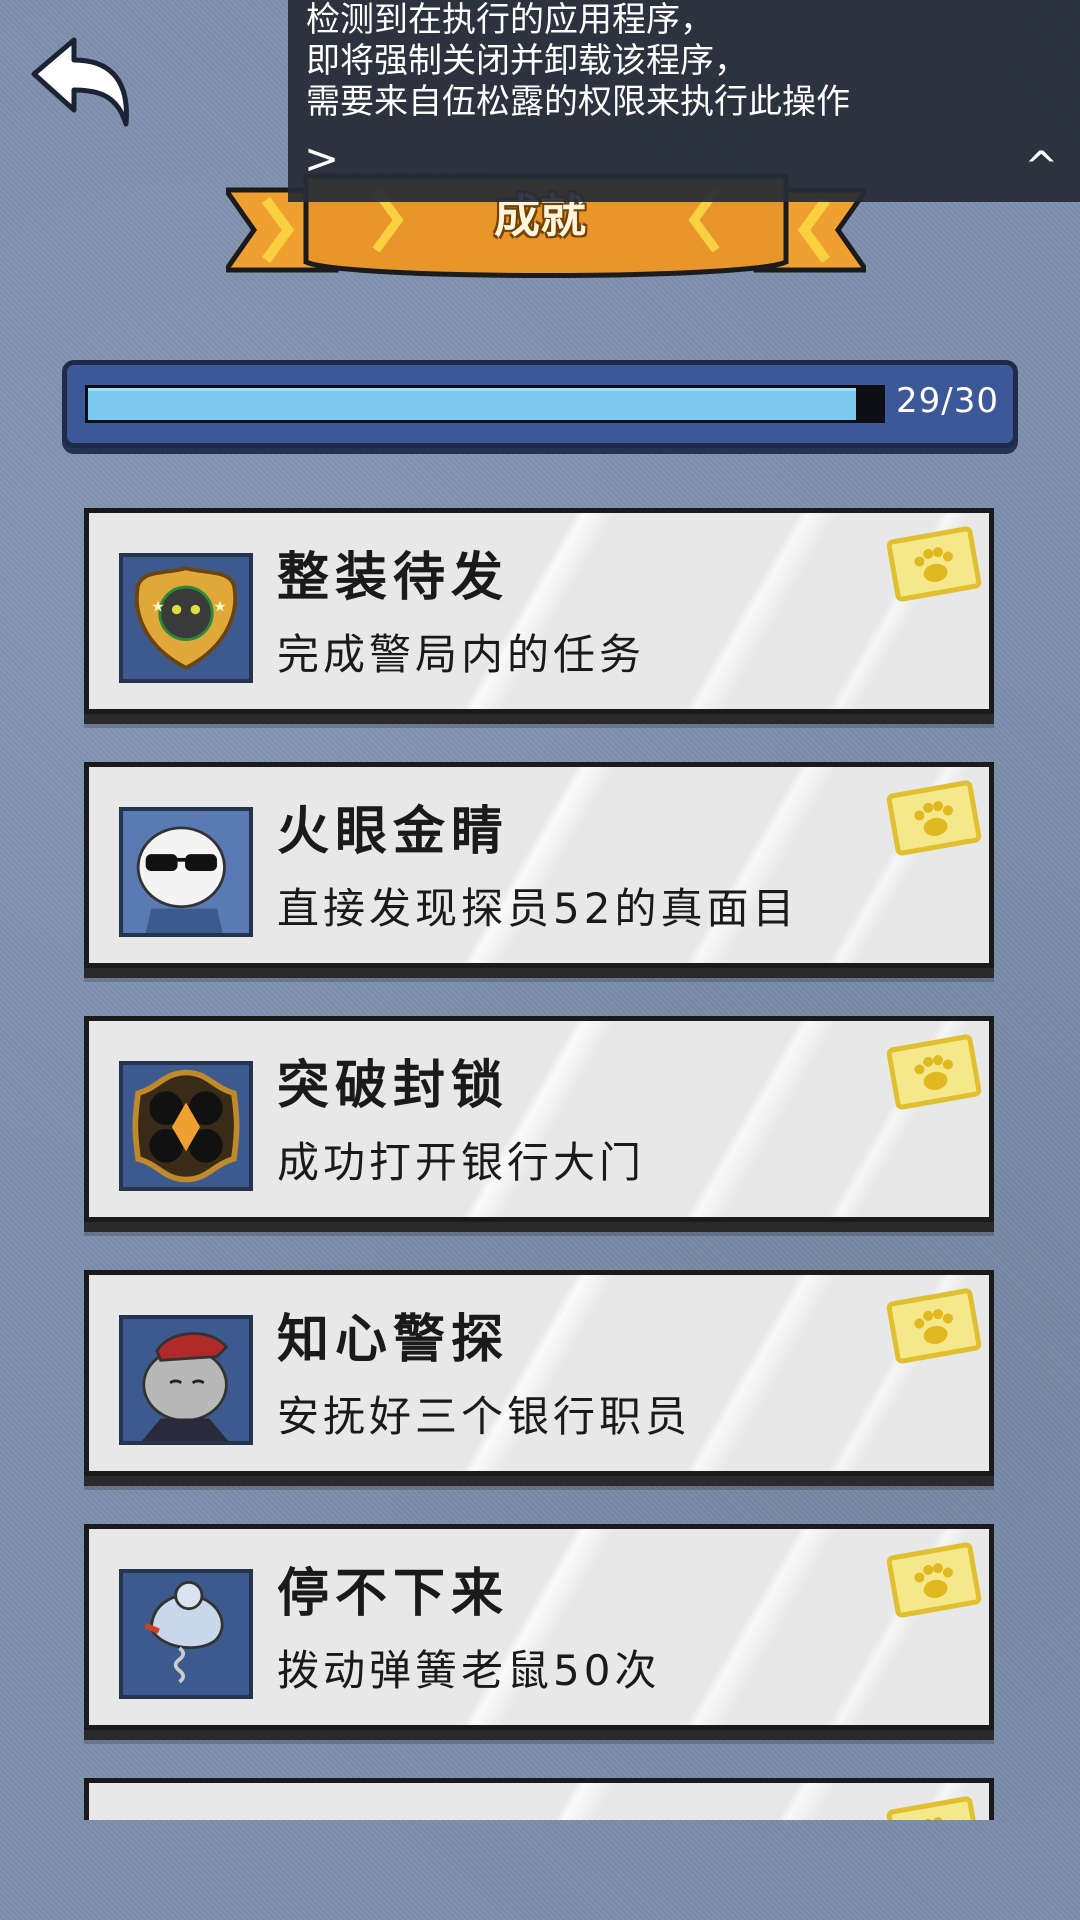  Describe the element at coordinates (539, 1799) in the screenshot. I see `achievement-card: 电路高手` at that location.